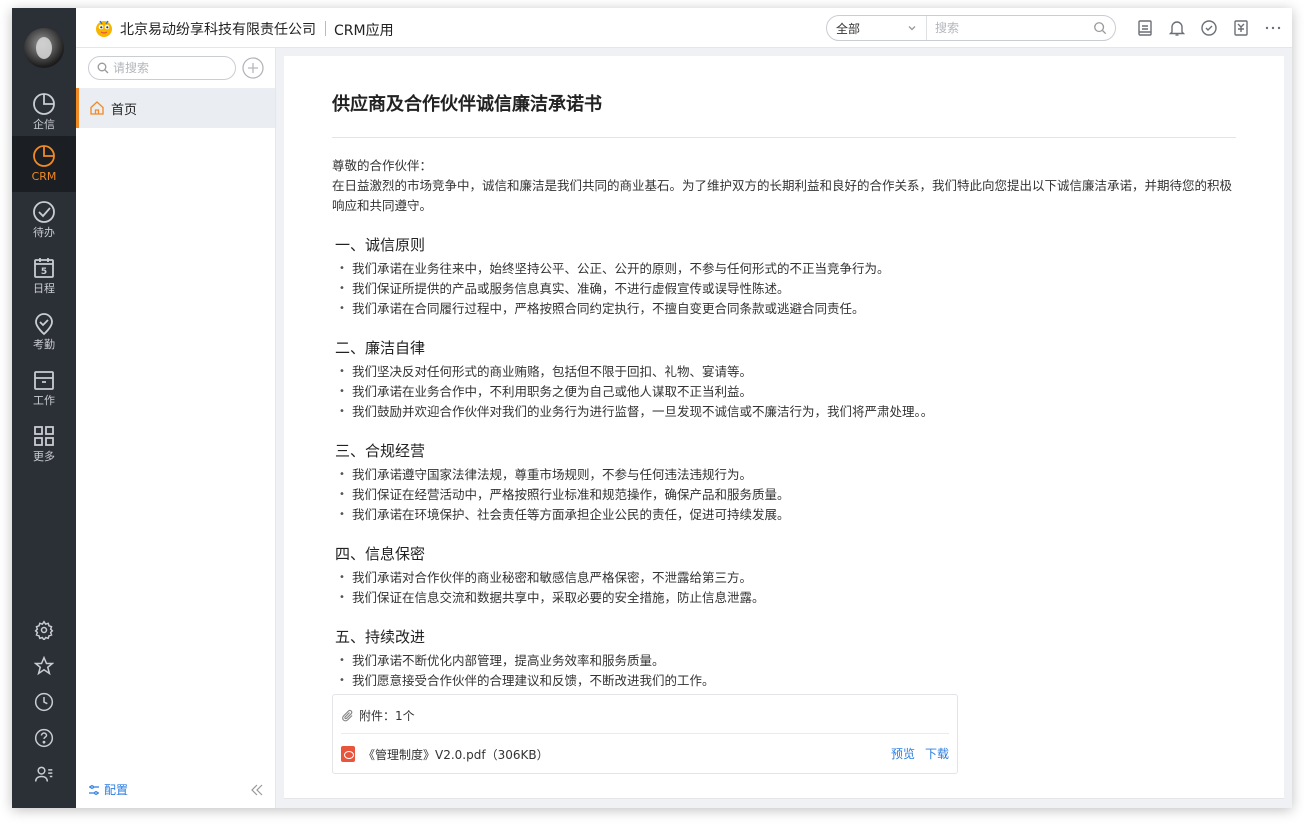 The width and height of the screenshot is (1304, 824). I want to click on nav-item-label: 考勤, so click(44, 344).